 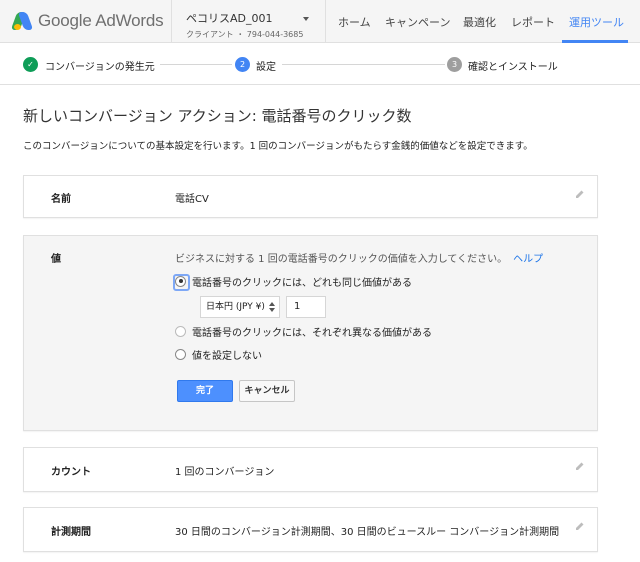 What do you see at coordinates (22, 21) in the screenshot?
I see `adwords-logo-icon` at bounding box center [22, 21].